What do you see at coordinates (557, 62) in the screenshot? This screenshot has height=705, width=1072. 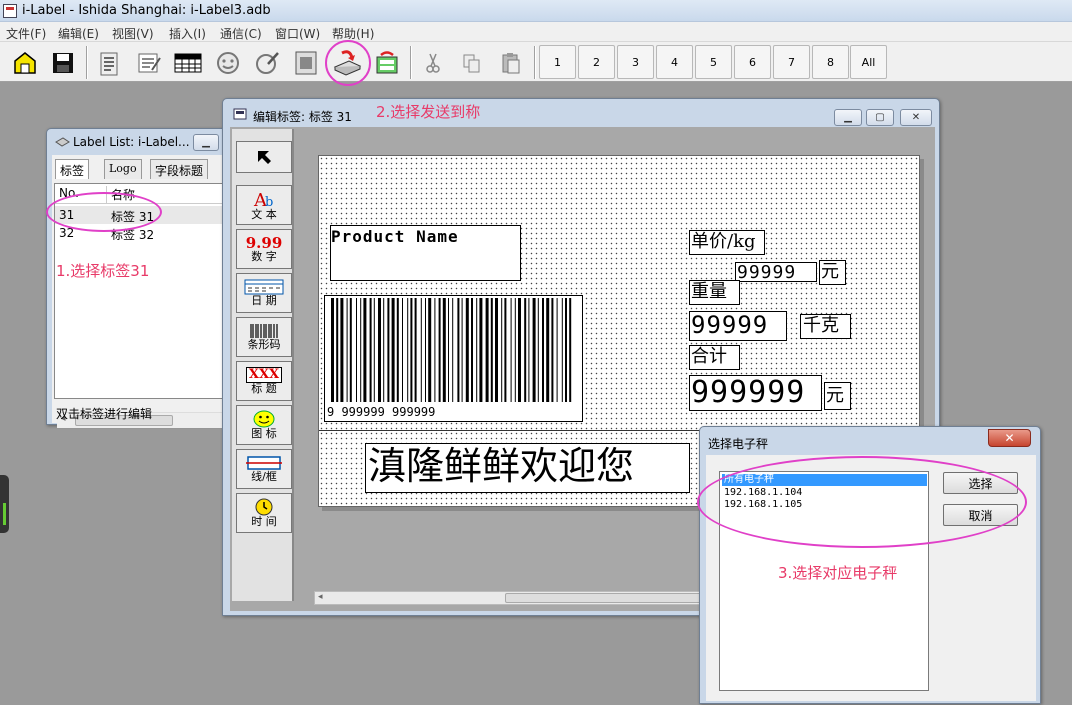 I see `toolbar-label-1-button: 1` at bounding box center [557, 62].